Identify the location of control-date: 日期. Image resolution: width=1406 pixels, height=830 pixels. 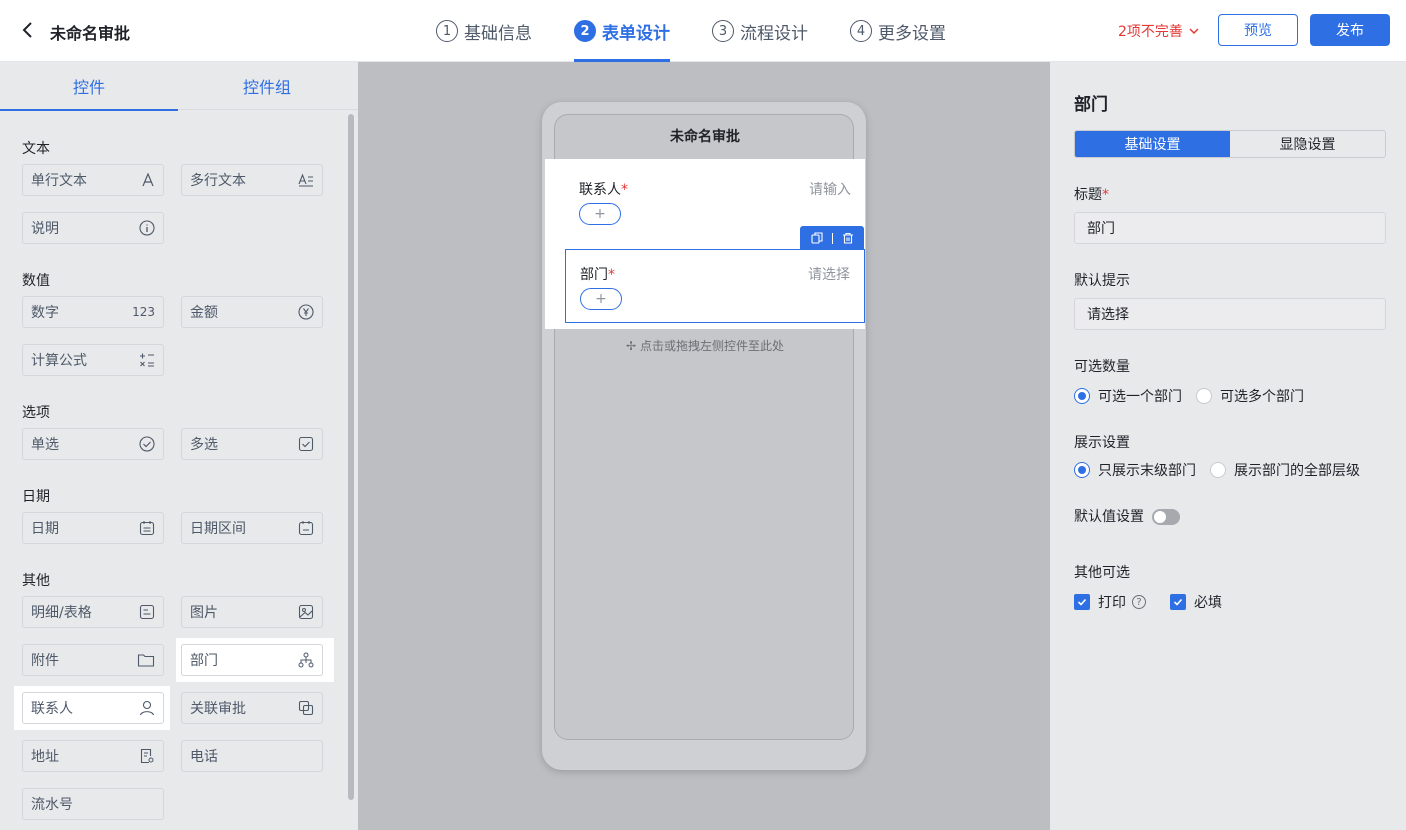
(93, 528).